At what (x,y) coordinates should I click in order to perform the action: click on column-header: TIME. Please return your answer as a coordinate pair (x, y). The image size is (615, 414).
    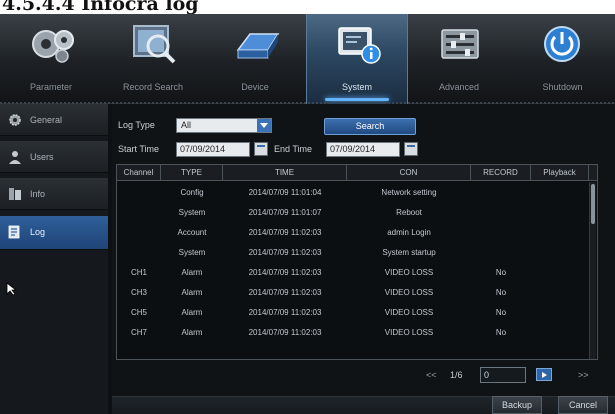
    Looking at the image, I should click on (285, 173).